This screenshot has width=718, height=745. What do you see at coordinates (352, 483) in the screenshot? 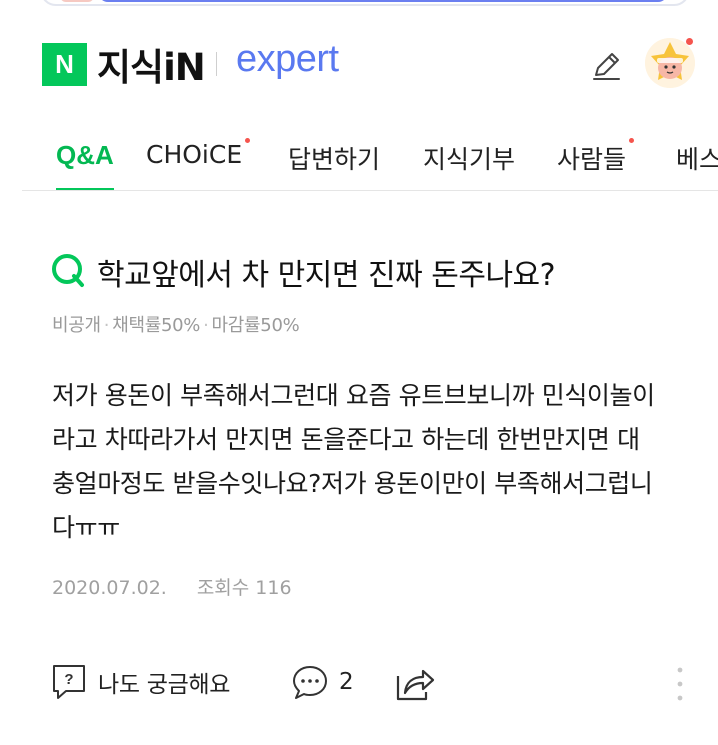
I see `body-line: 충얼마정도 받을수잇나요?저가 용돈이만이 부족해서그럽니` at bounding box center [352, 483].